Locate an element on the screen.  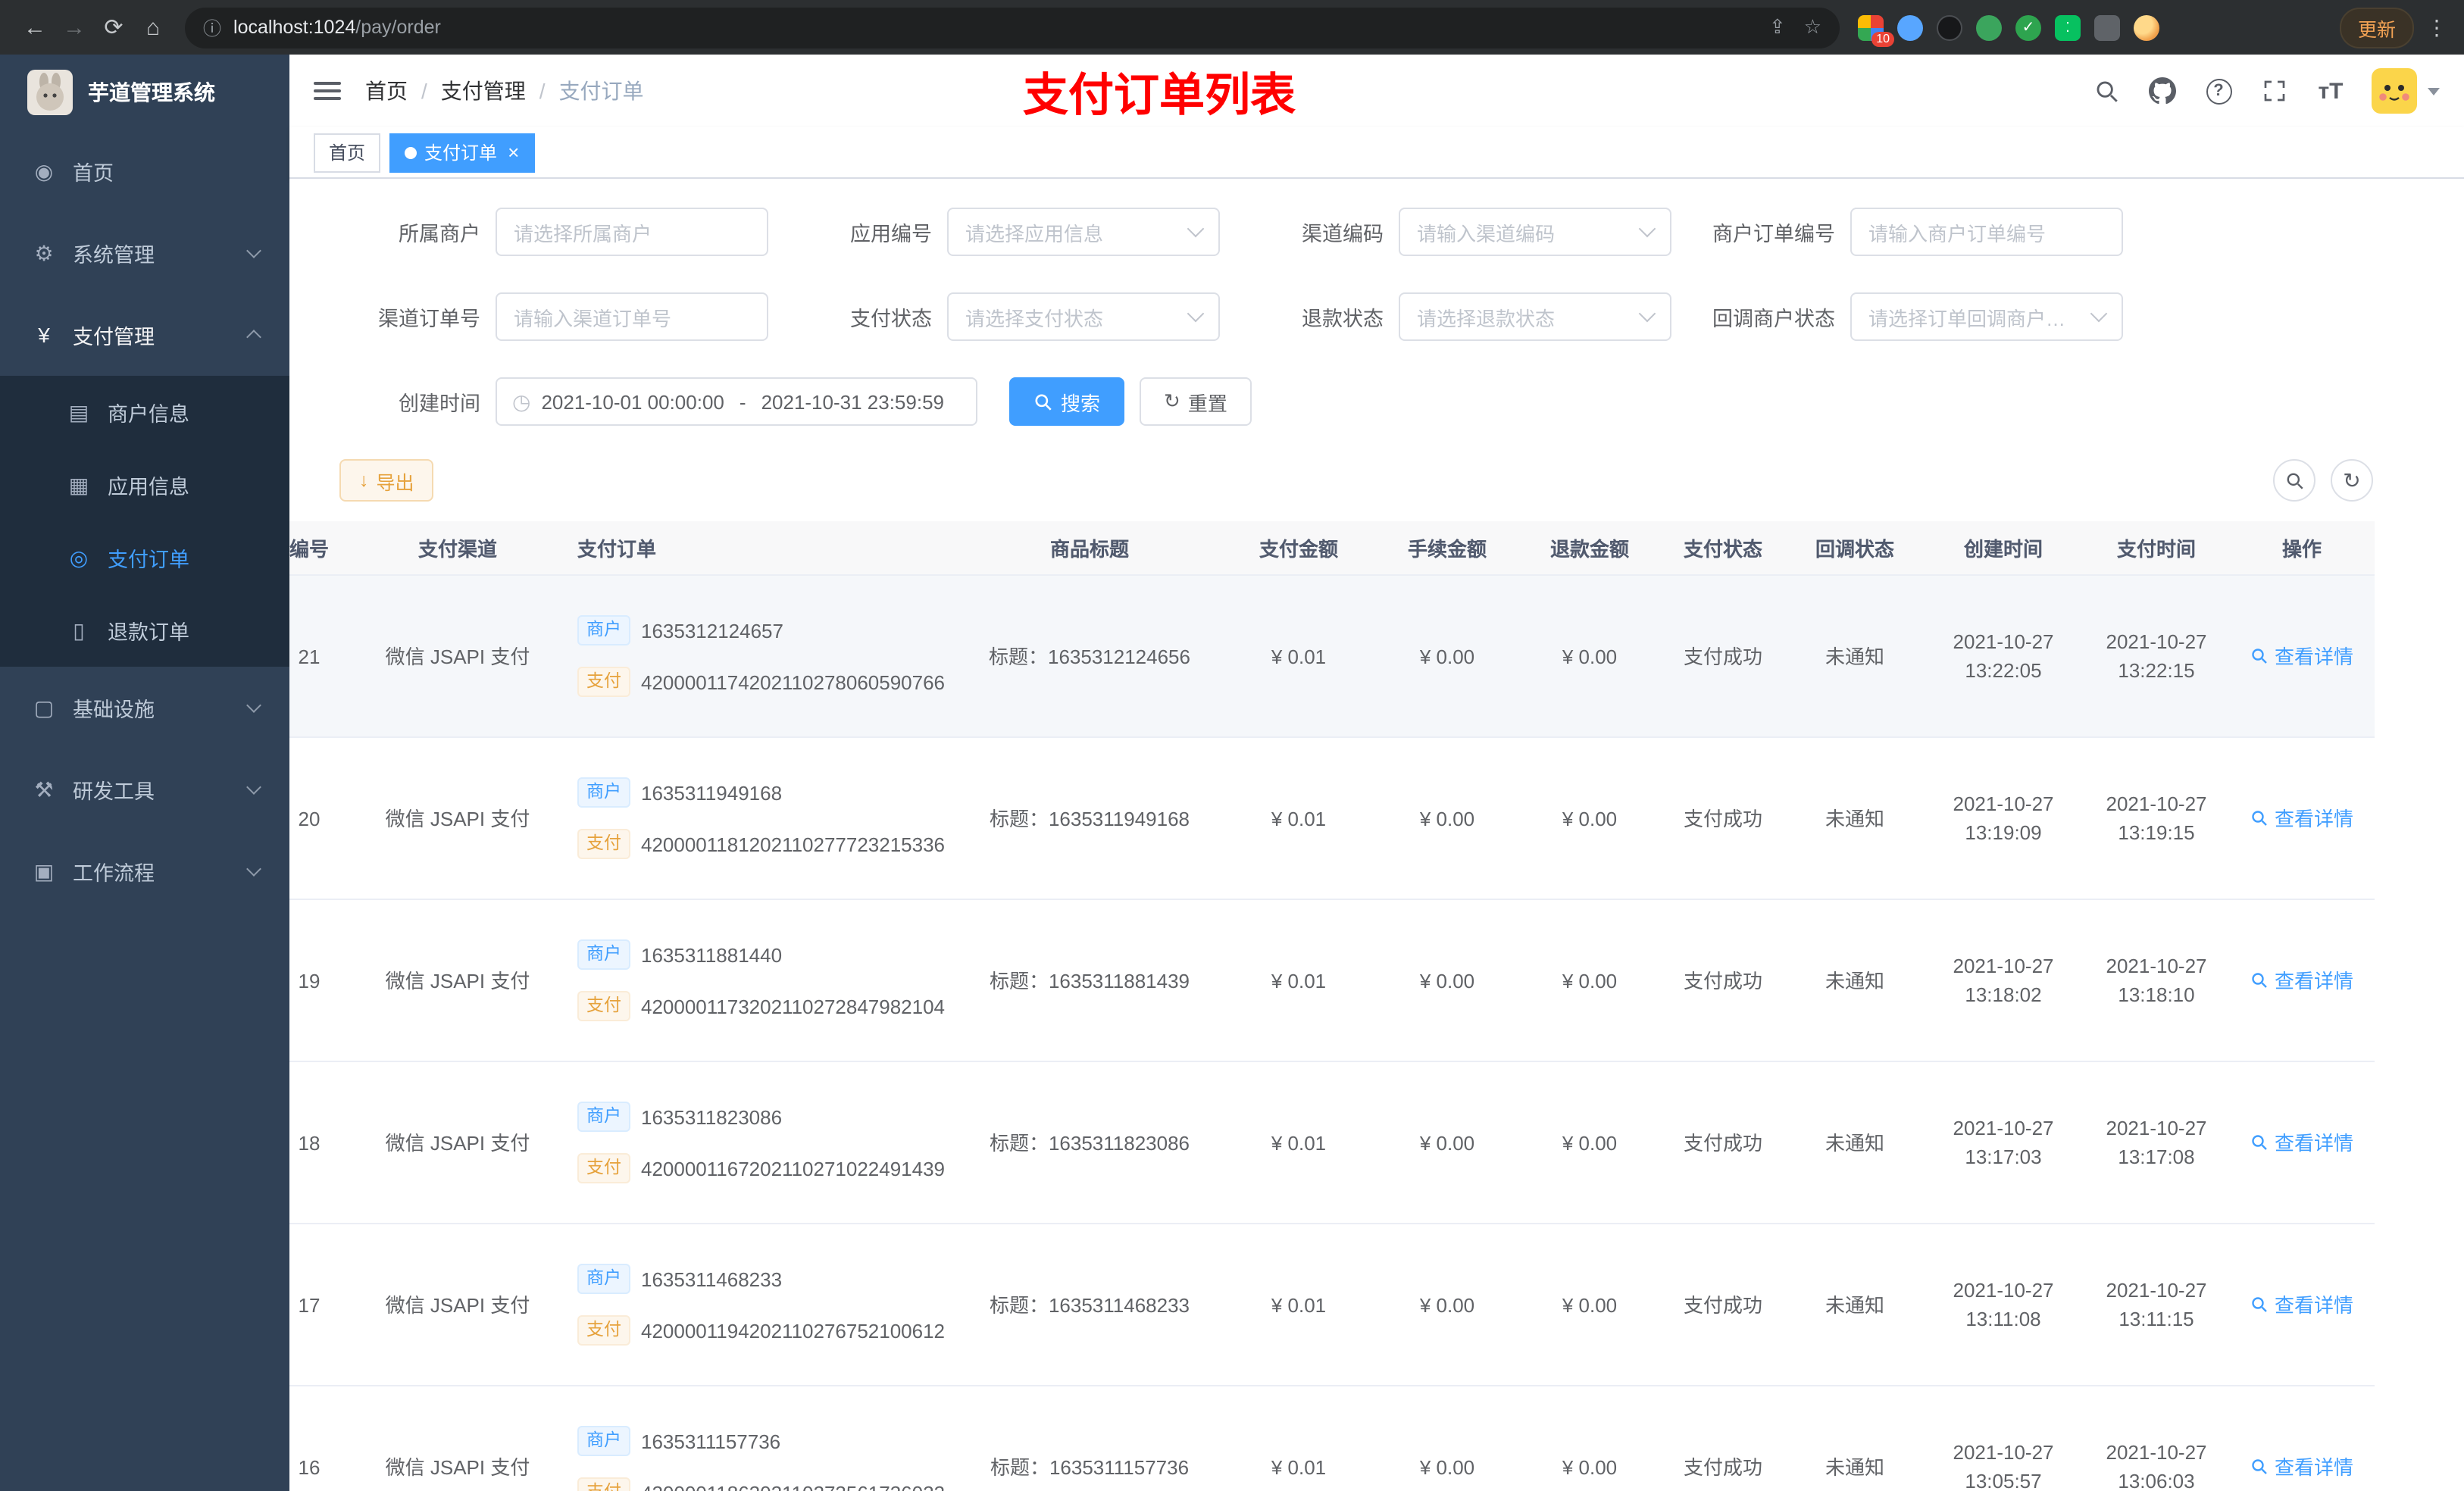
reload-icon: ⟳ is located at coordinates (113, 27).